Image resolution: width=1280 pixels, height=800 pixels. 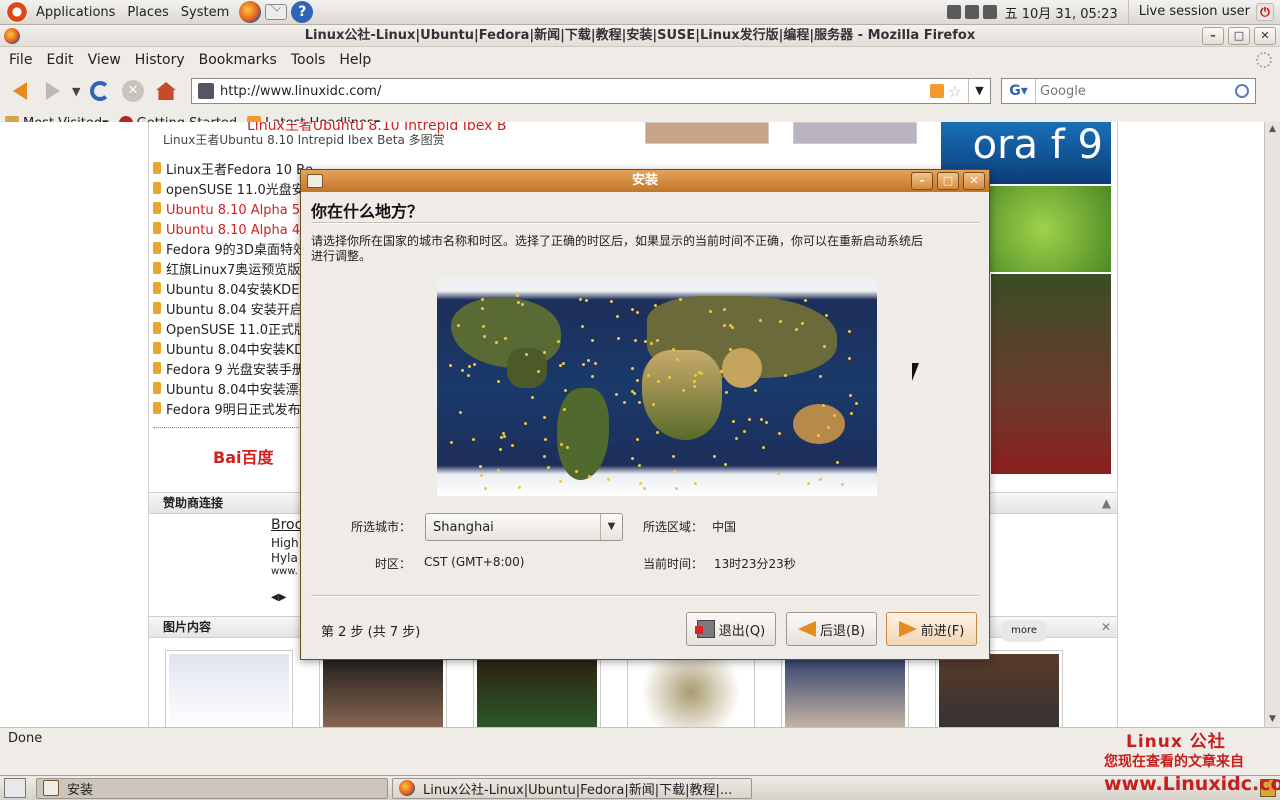 What do you see at coordinates (233, 188) in the screenshot?
I see `news-item: openSUSE 11.0光盘安` at bounding box center [233, 188].